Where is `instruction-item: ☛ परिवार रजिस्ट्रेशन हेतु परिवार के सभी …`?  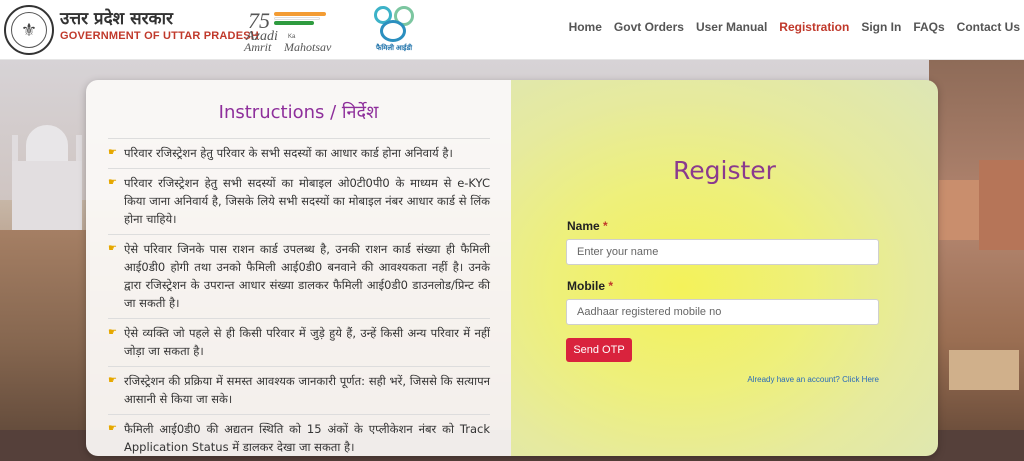
instruction-item: ☛ परिवार रजिस्ट्रेशन हेतु परिवार के सभी … is located at coordinates (299, 153).